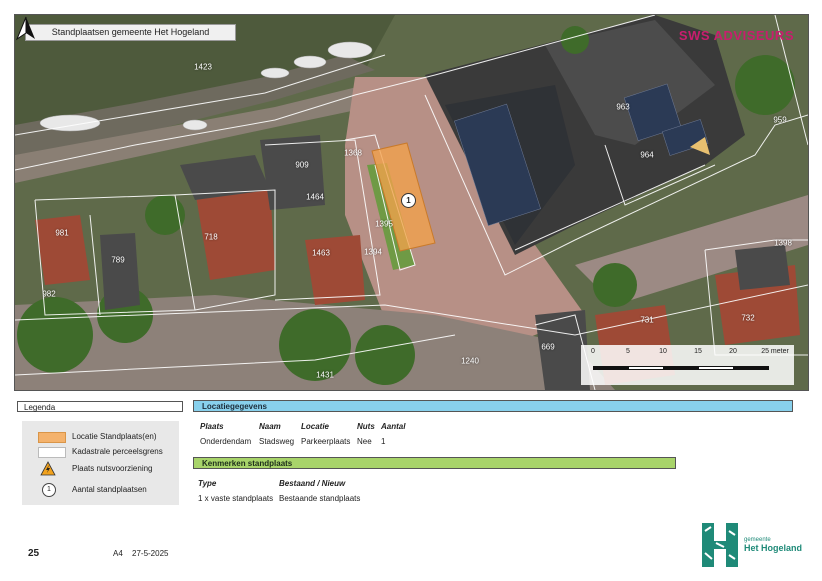 The image size is (822, 581). I want to click on parcel-label: 731, so click(647, 320).